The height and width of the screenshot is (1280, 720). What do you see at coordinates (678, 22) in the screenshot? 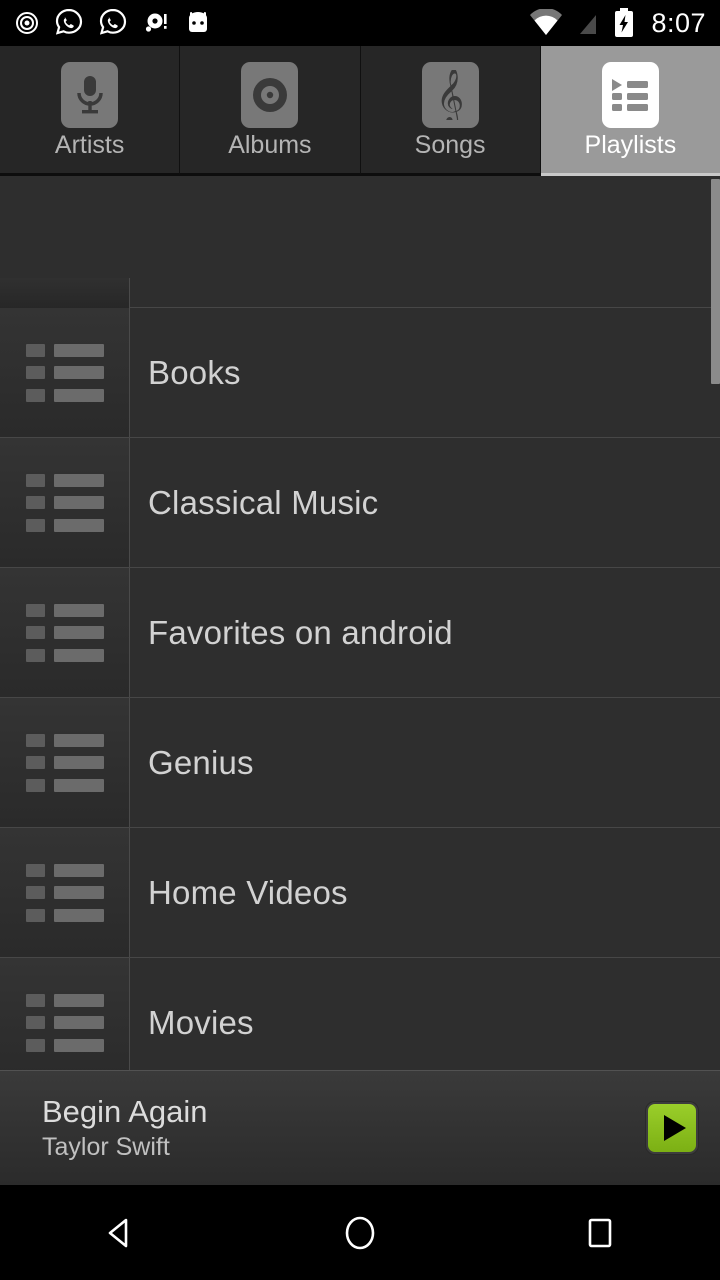
I see `status-clock: 8:07` at bounding box center [678, 22].